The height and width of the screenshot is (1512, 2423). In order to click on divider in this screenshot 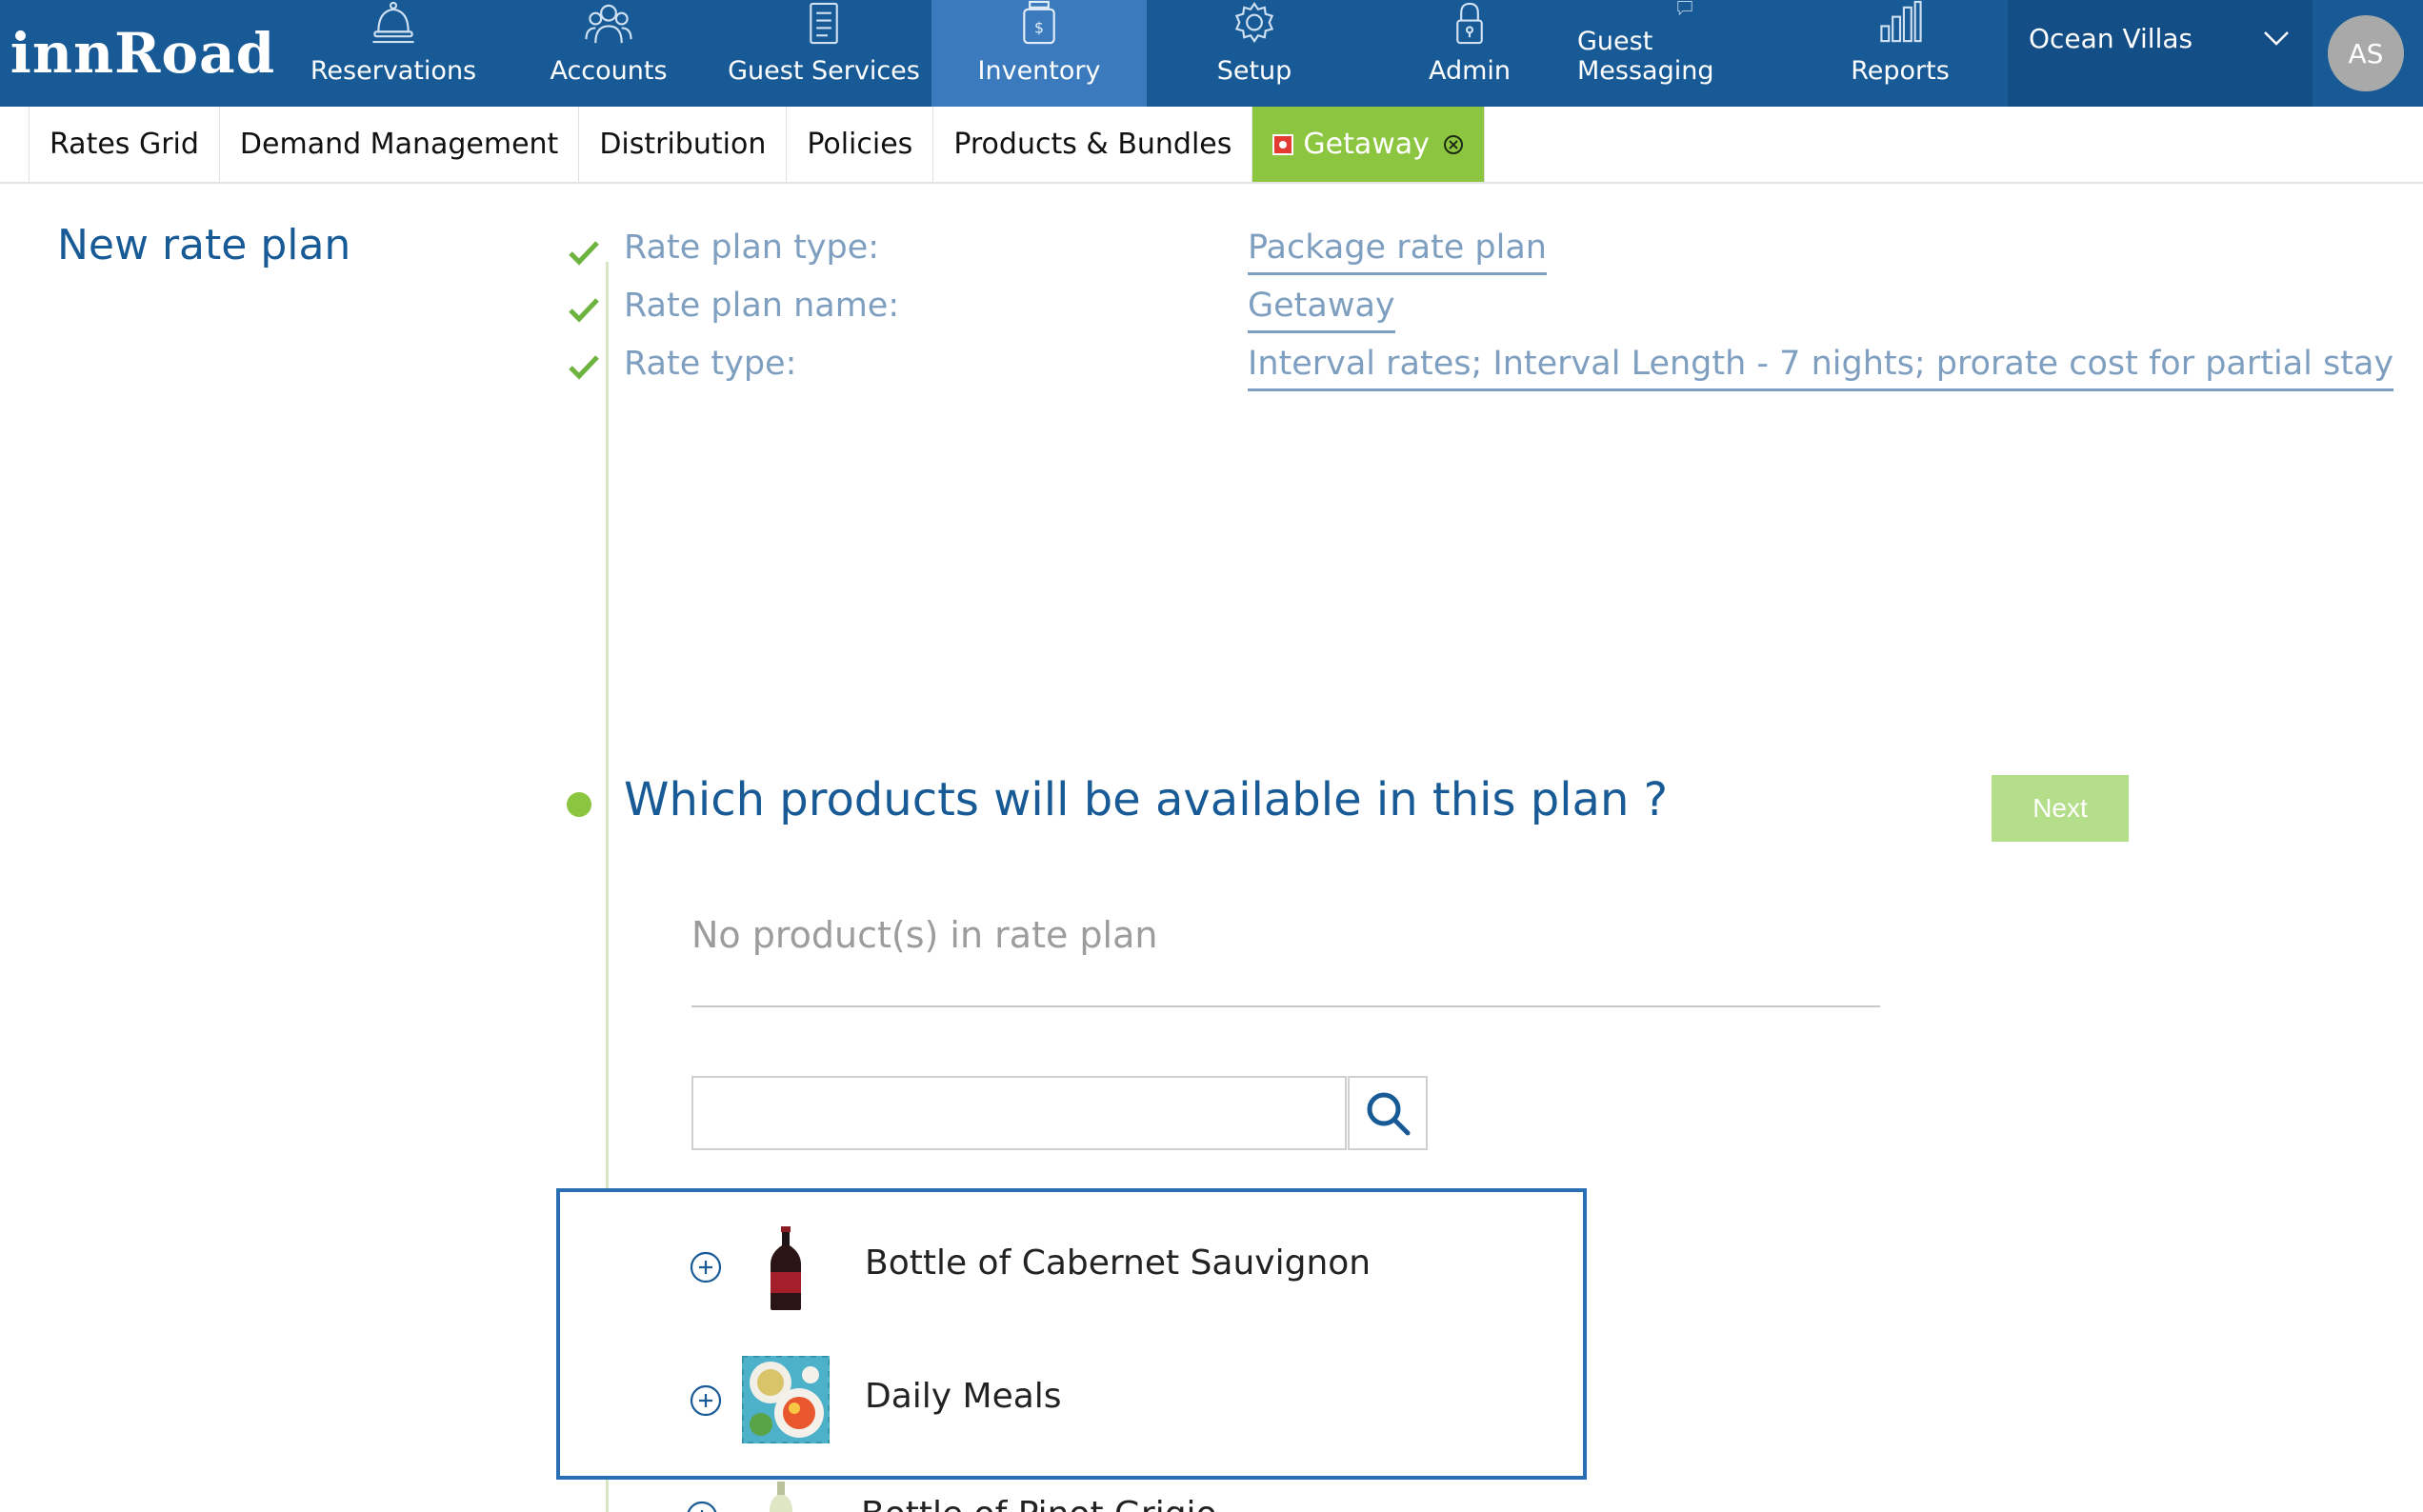, I will do `click(1285, 1006)`.